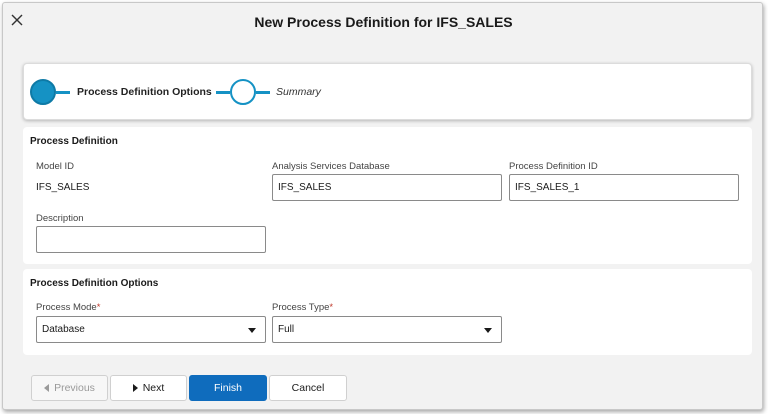 The image size is (768, 414). Describe the element at coordinates (298, 92) in the screenshot. I see `step-2-label: Summary` at that location.